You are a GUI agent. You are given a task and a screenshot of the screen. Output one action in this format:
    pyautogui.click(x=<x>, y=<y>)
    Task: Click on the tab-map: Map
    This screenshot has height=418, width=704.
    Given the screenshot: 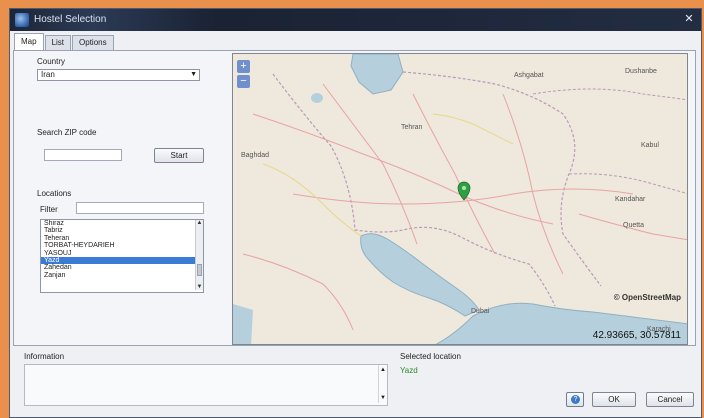 What is the action you would take?
    pyautogui.click(x=29, y=41)
    